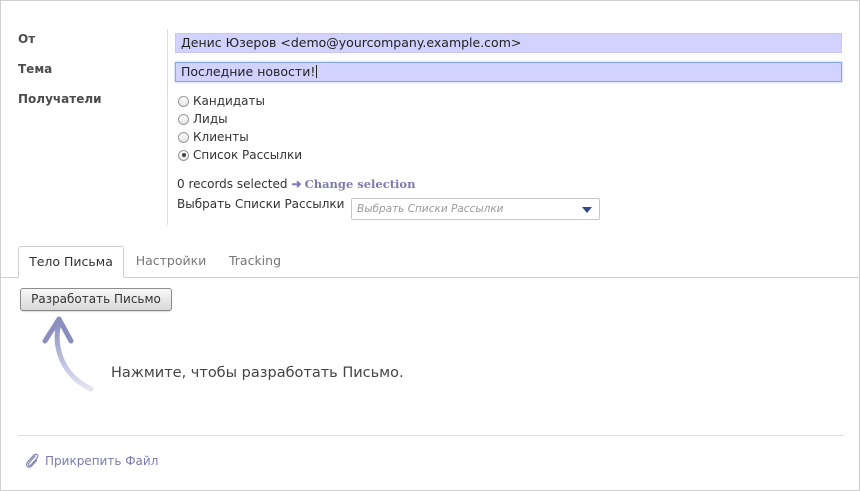 This screenshot has height=491, width=860. Describe the element at coordinates (248, 71) in the screenshot. I see `subject-value: Последние новости!` at that location.